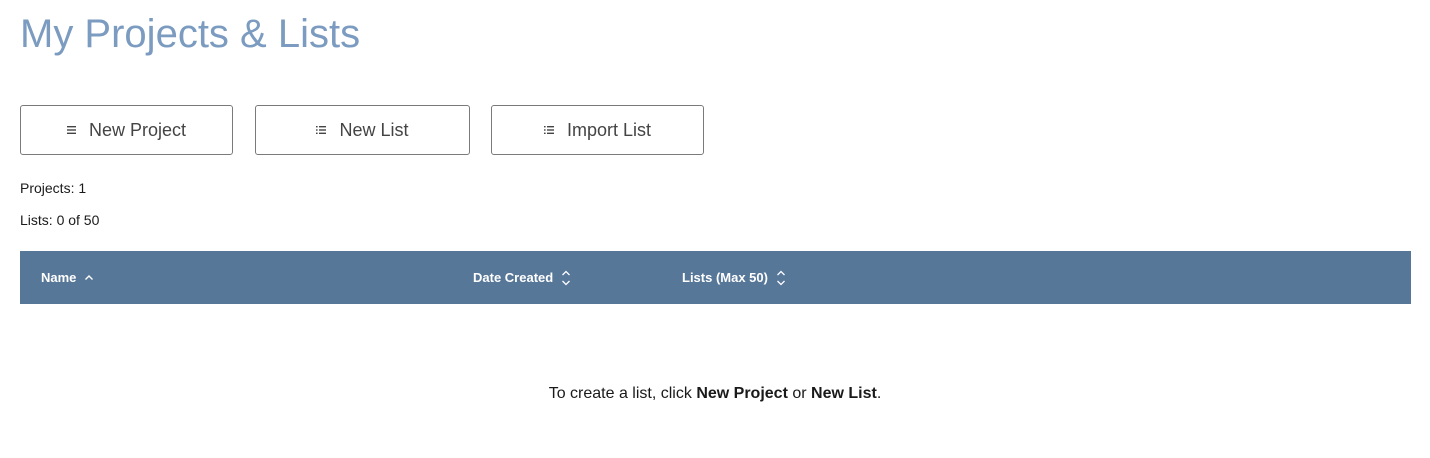 Image resolution: width=1430 pixels, height=458 pixels. I want to click on new-project-button: New Project, so click(126, 130).